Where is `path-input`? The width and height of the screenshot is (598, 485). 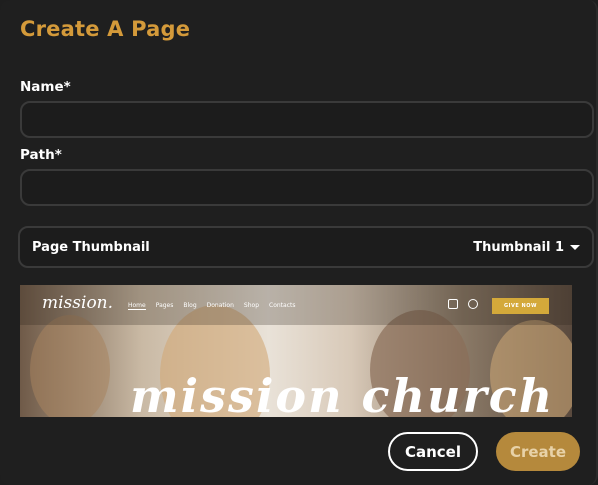
path-input is located at coordinates (307, 187).